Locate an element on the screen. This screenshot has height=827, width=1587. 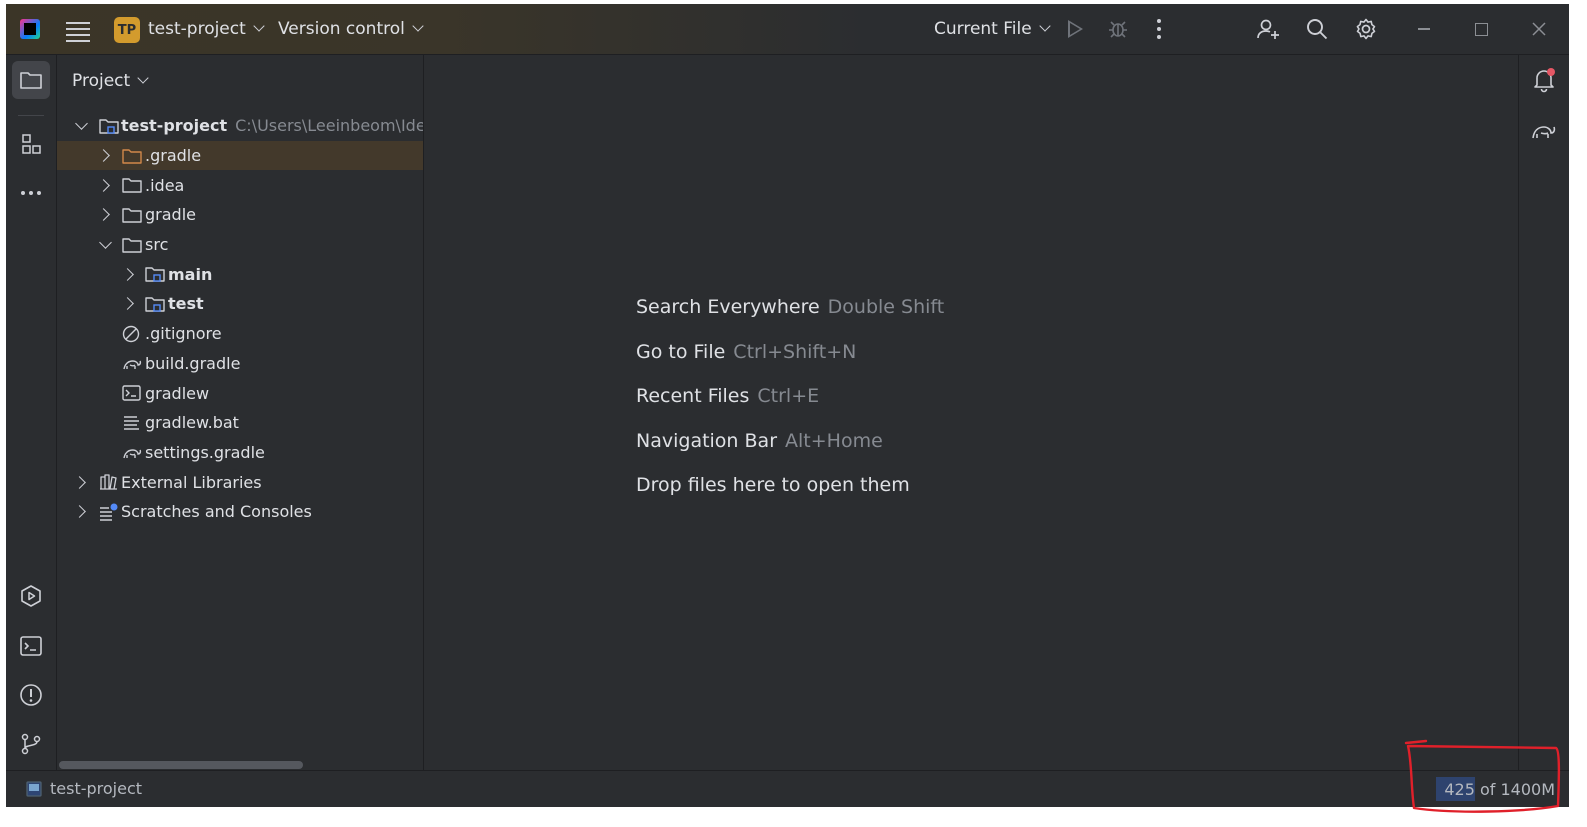
more-icon is located at coordinates (1159, 29).